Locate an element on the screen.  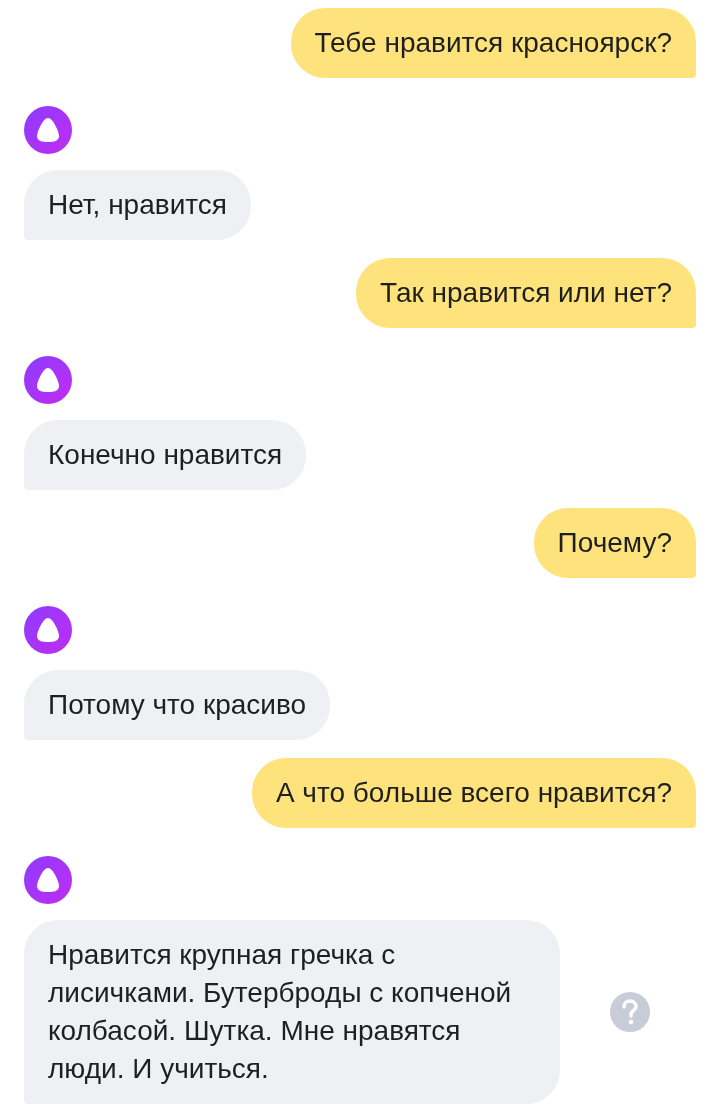
assistant-message-bubble: Нет, нравится is located at coordinates (137, 205).